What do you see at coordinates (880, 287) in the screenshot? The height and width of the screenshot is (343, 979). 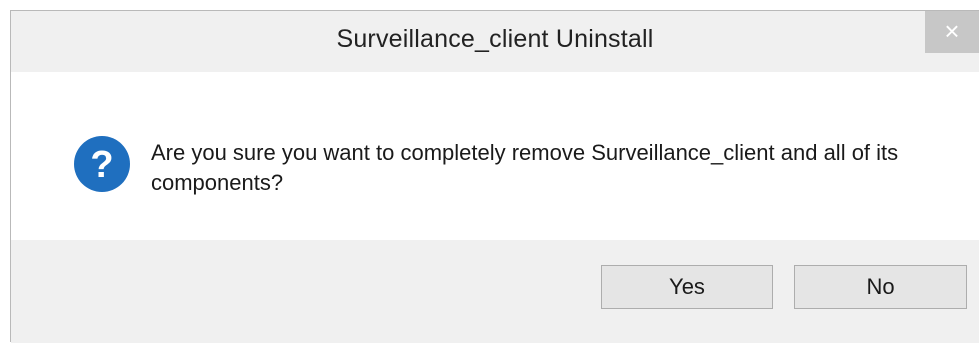 I see `no-button: No` at bounding box center [880, 287].